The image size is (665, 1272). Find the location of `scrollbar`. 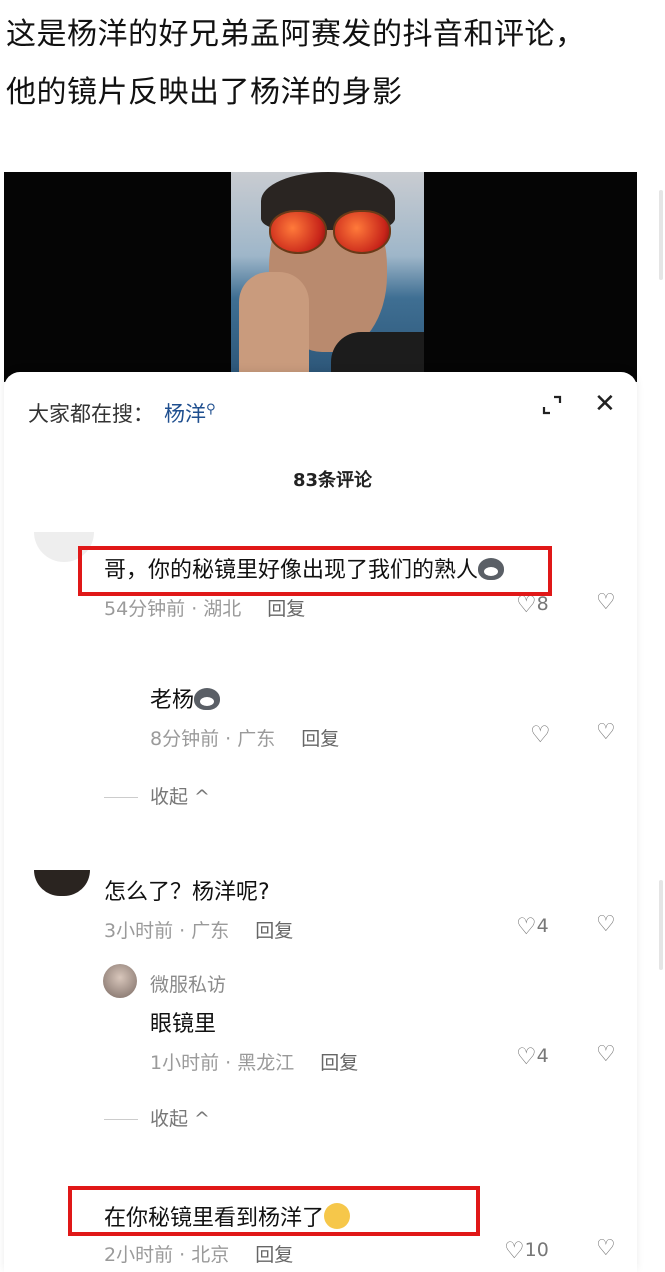

scrollbar is located at coordinates (661, 235).